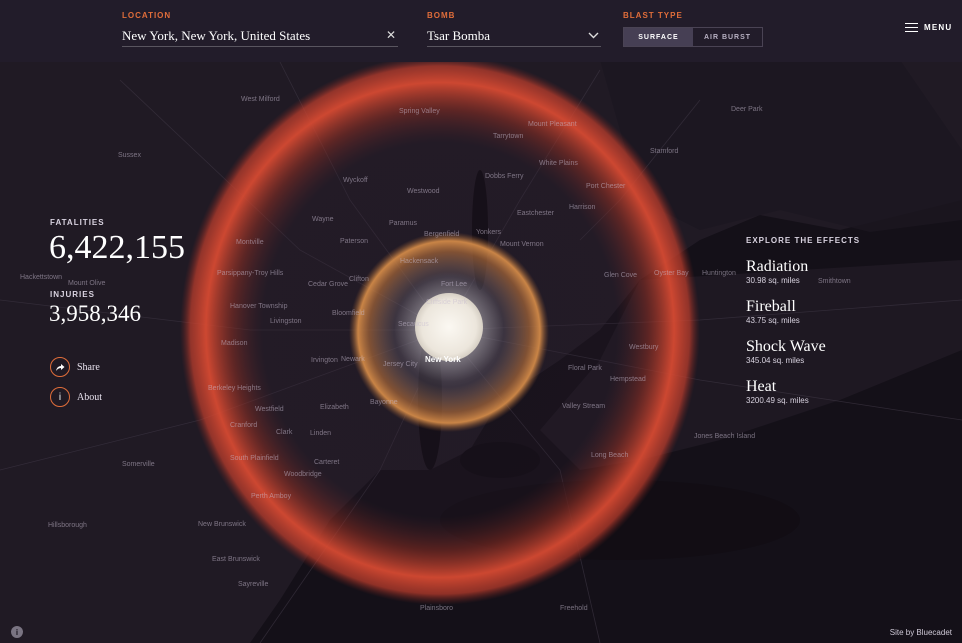 This screenshot has height=643, width=962. Describe the element at coordinates (725, 436) in the screenshot. I see `map-place-label: Jones Beach Island` at that location.